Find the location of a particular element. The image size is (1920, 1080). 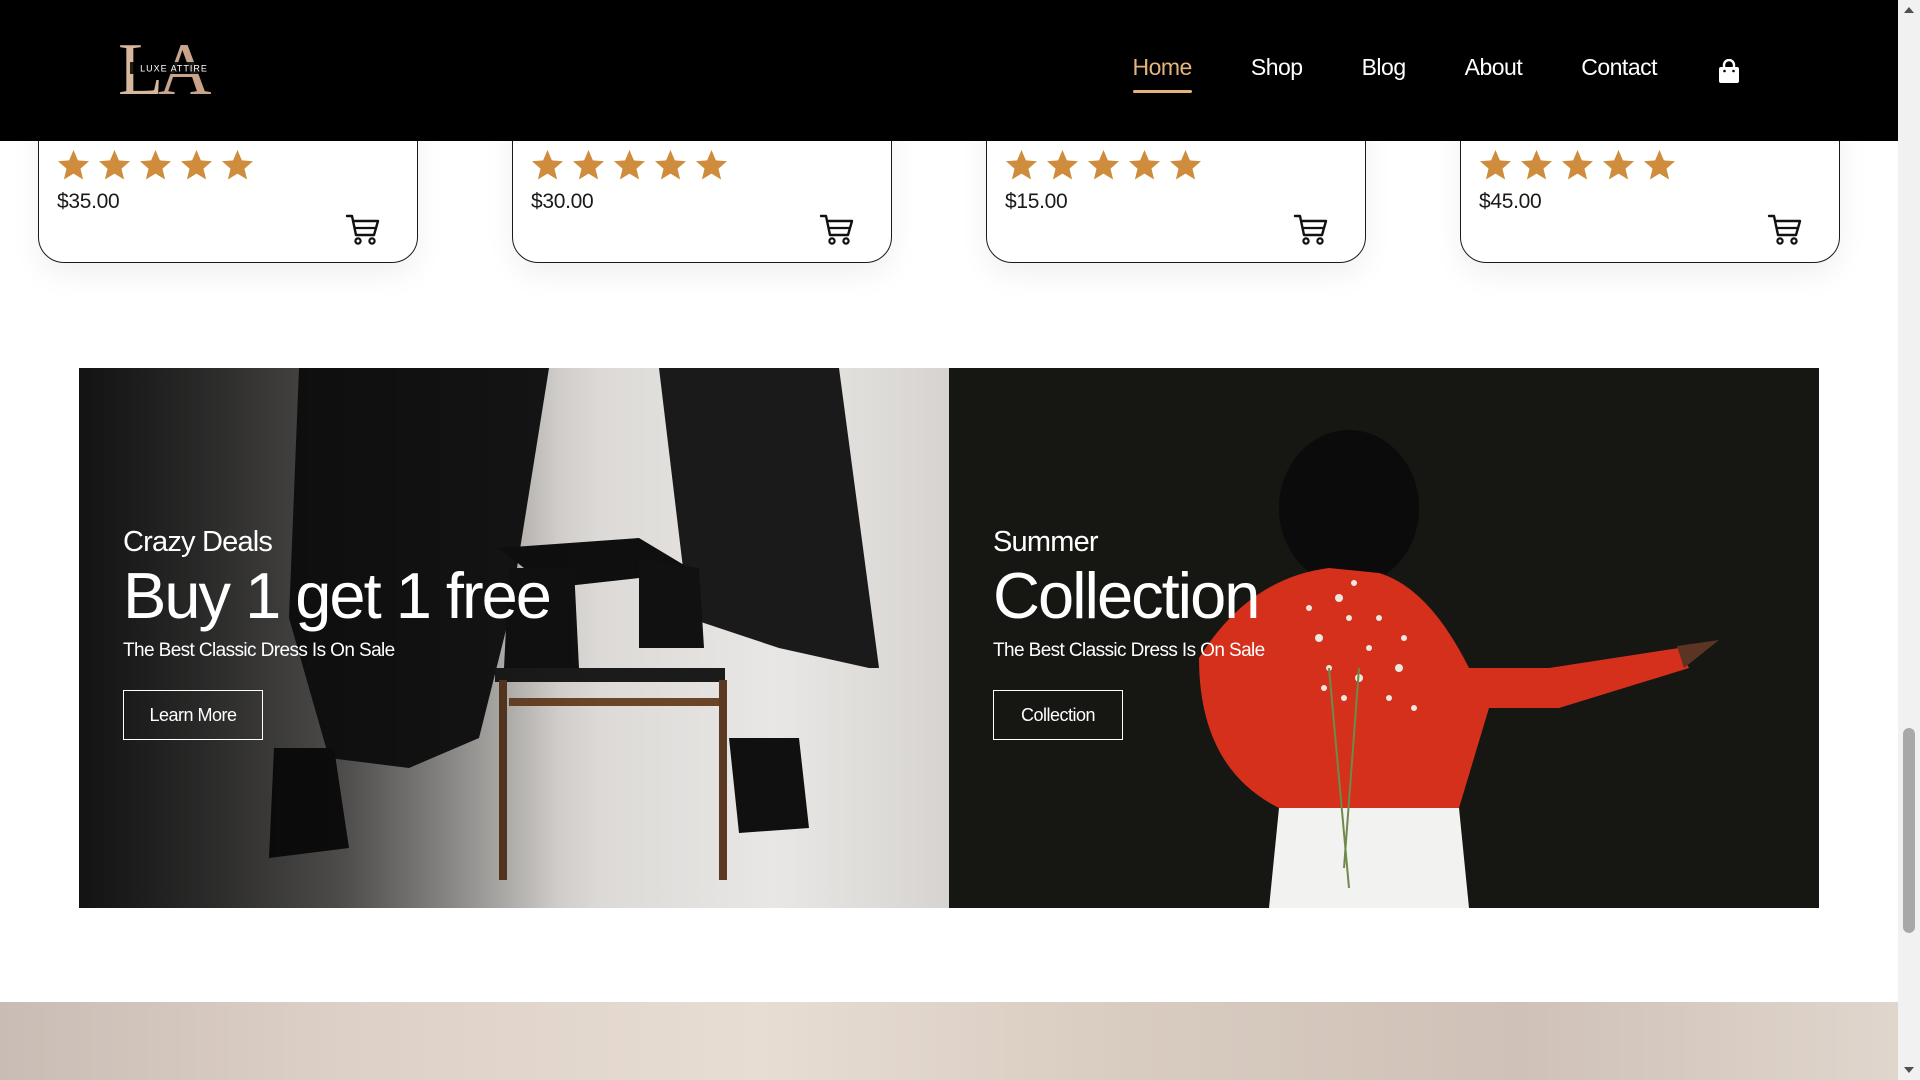

banner-kicker: Crazy Deals is located at coordinates (198, 542).